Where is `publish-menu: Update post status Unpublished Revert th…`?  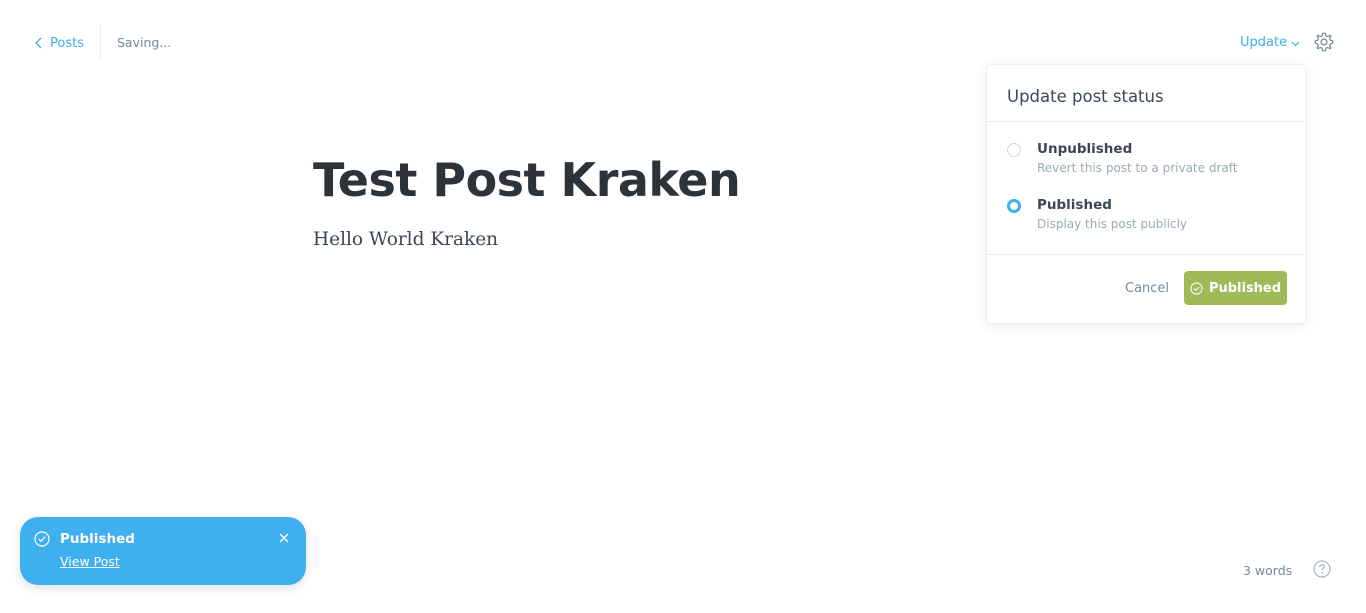 publish-menu: Update post status Unpublished Revert th… is located at coordinates (1146, 194).